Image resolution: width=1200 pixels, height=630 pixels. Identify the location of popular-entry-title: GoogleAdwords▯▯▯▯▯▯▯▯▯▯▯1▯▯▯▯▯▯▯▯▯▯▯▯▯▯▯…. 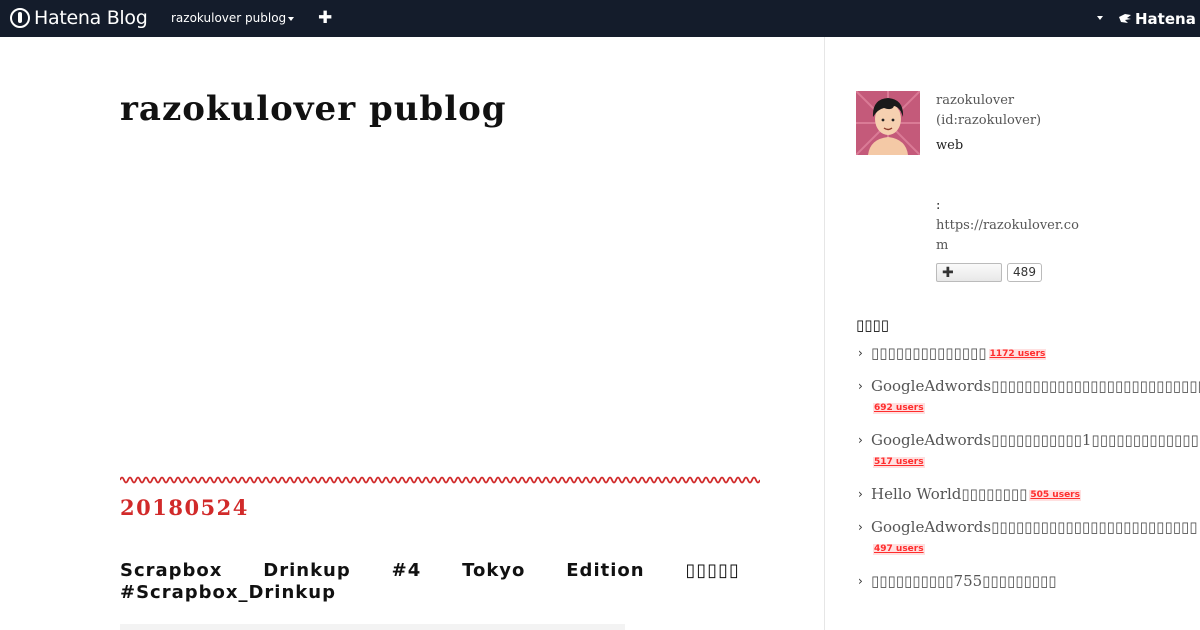
(1035, 440).